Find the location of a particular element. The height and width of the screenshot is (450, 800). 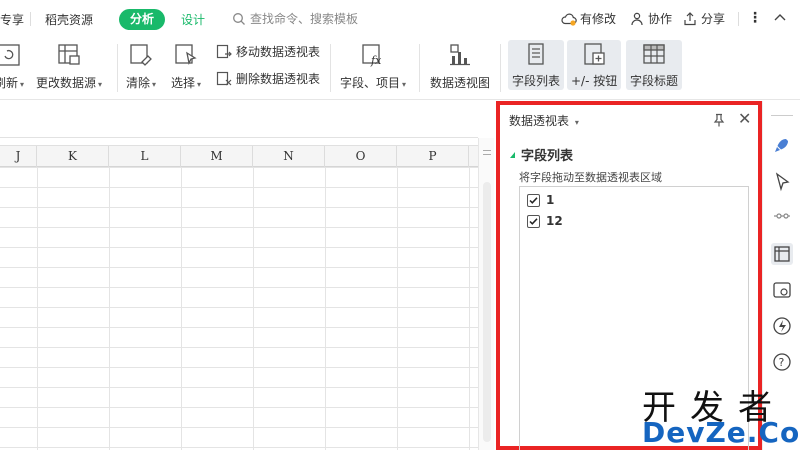

column-header-l: L is located at coordinates (145, 157).